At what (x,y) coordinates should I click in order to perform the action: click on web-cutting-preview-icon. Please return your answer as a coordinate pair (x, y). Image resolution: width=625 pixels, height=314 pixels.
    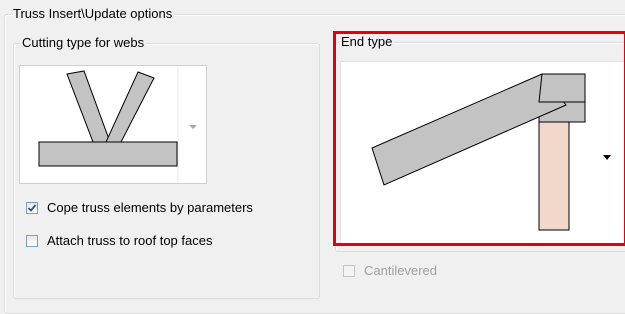
    Looking at the image, I should click on (99, 124).